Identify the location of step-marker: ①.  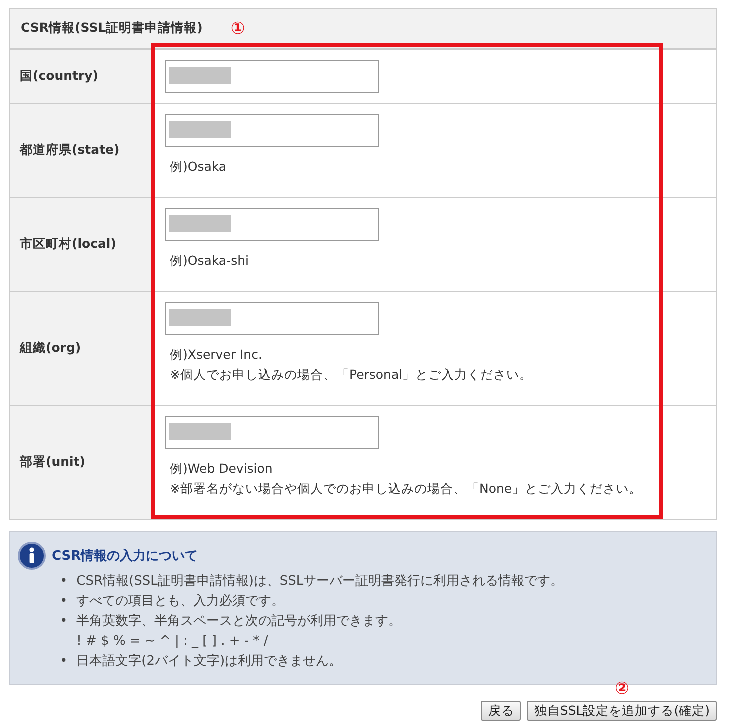
(238, 28).